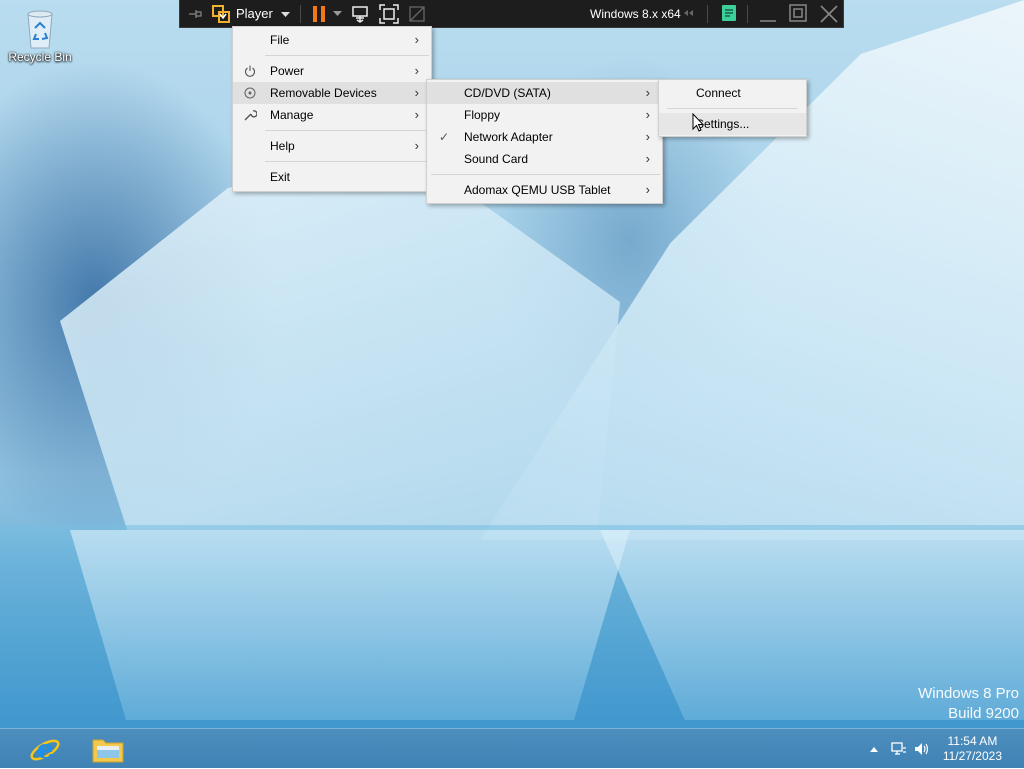  I want to click on menu-item-label: CD/DVD (SATA), so click(507, 93).